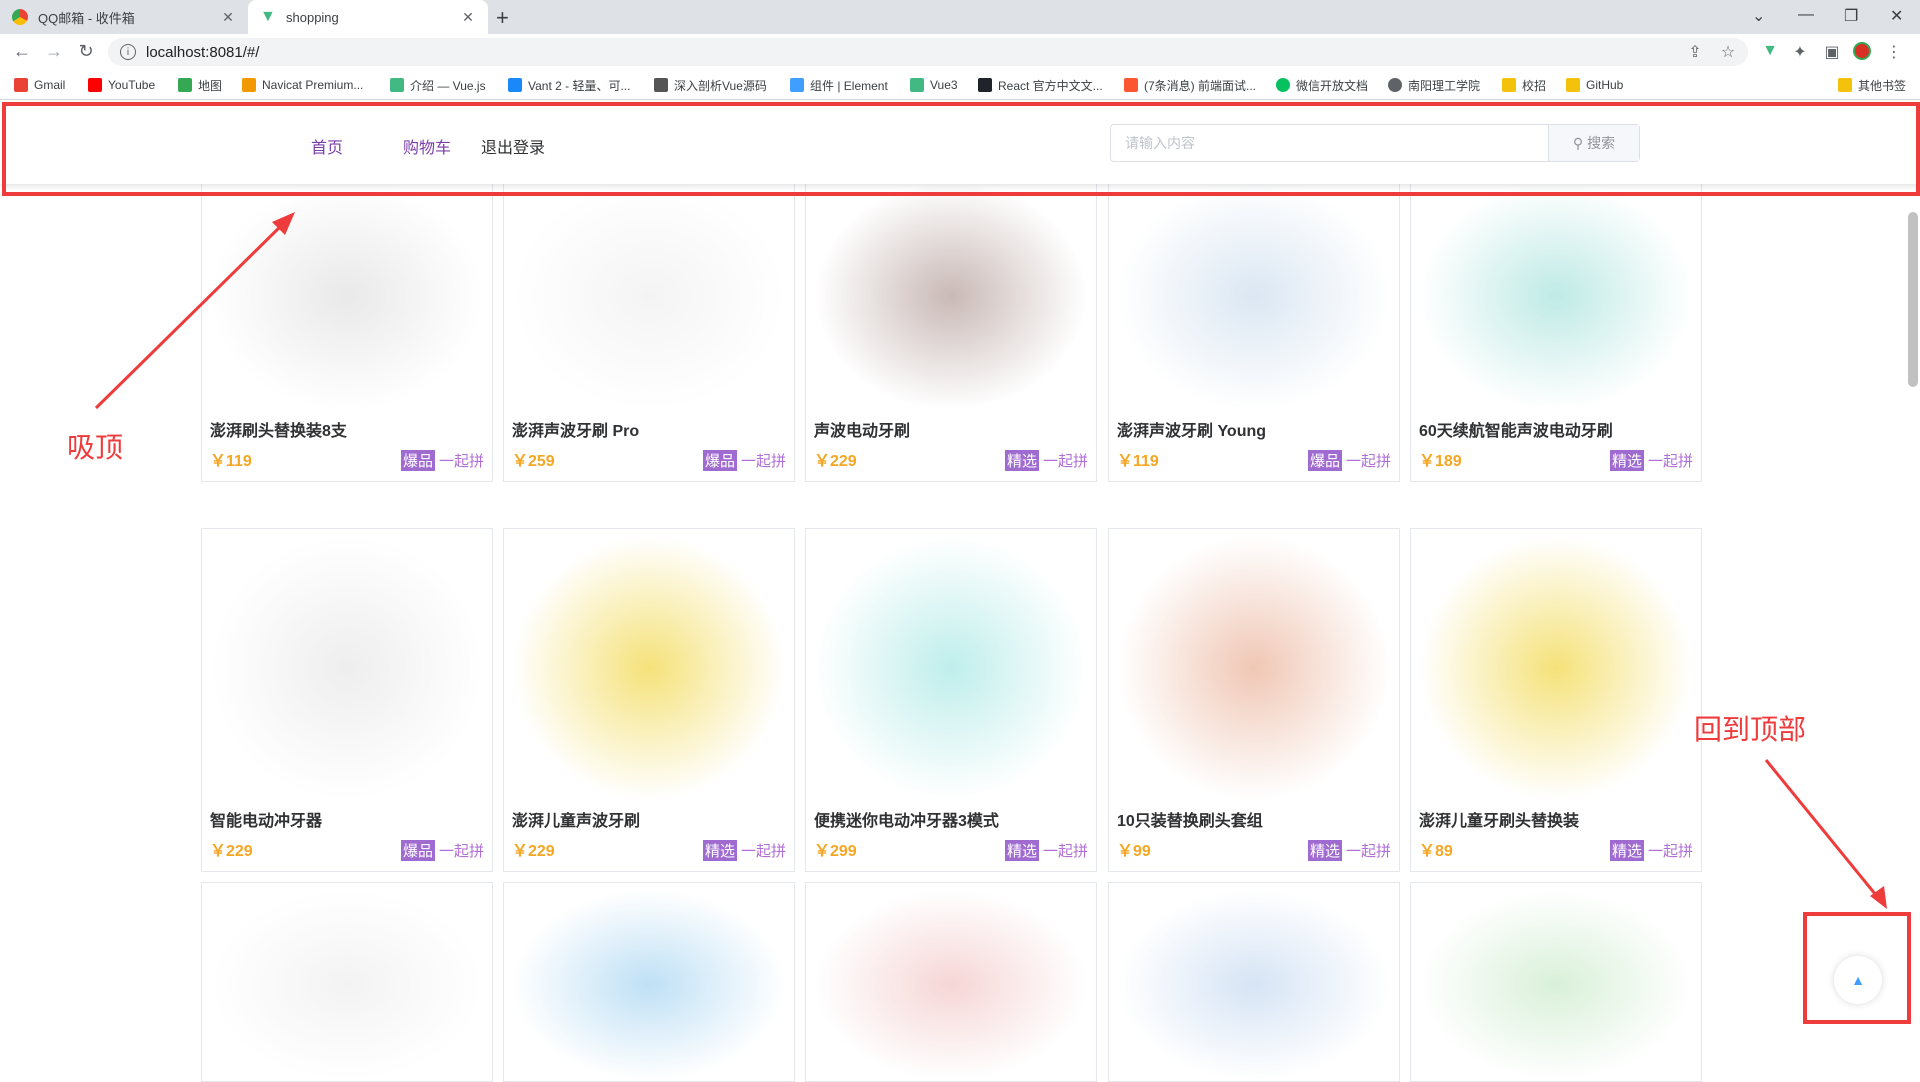  Describe the element at coordinates (1750, 729) in the screenshot. I see `back-to-top-annotation-label: 回到顶部` at that location.